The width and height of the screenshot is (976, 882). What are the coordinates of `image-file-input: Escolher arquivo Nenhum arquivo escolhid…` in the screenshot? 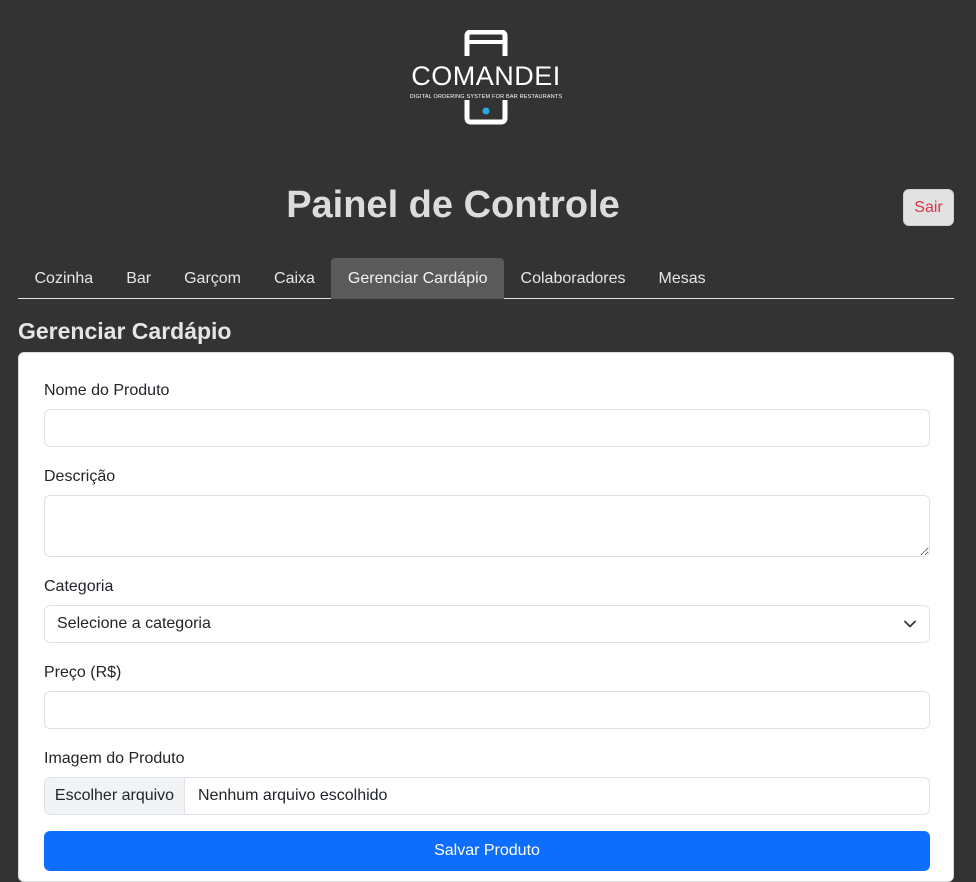 It's located at (487, 796).